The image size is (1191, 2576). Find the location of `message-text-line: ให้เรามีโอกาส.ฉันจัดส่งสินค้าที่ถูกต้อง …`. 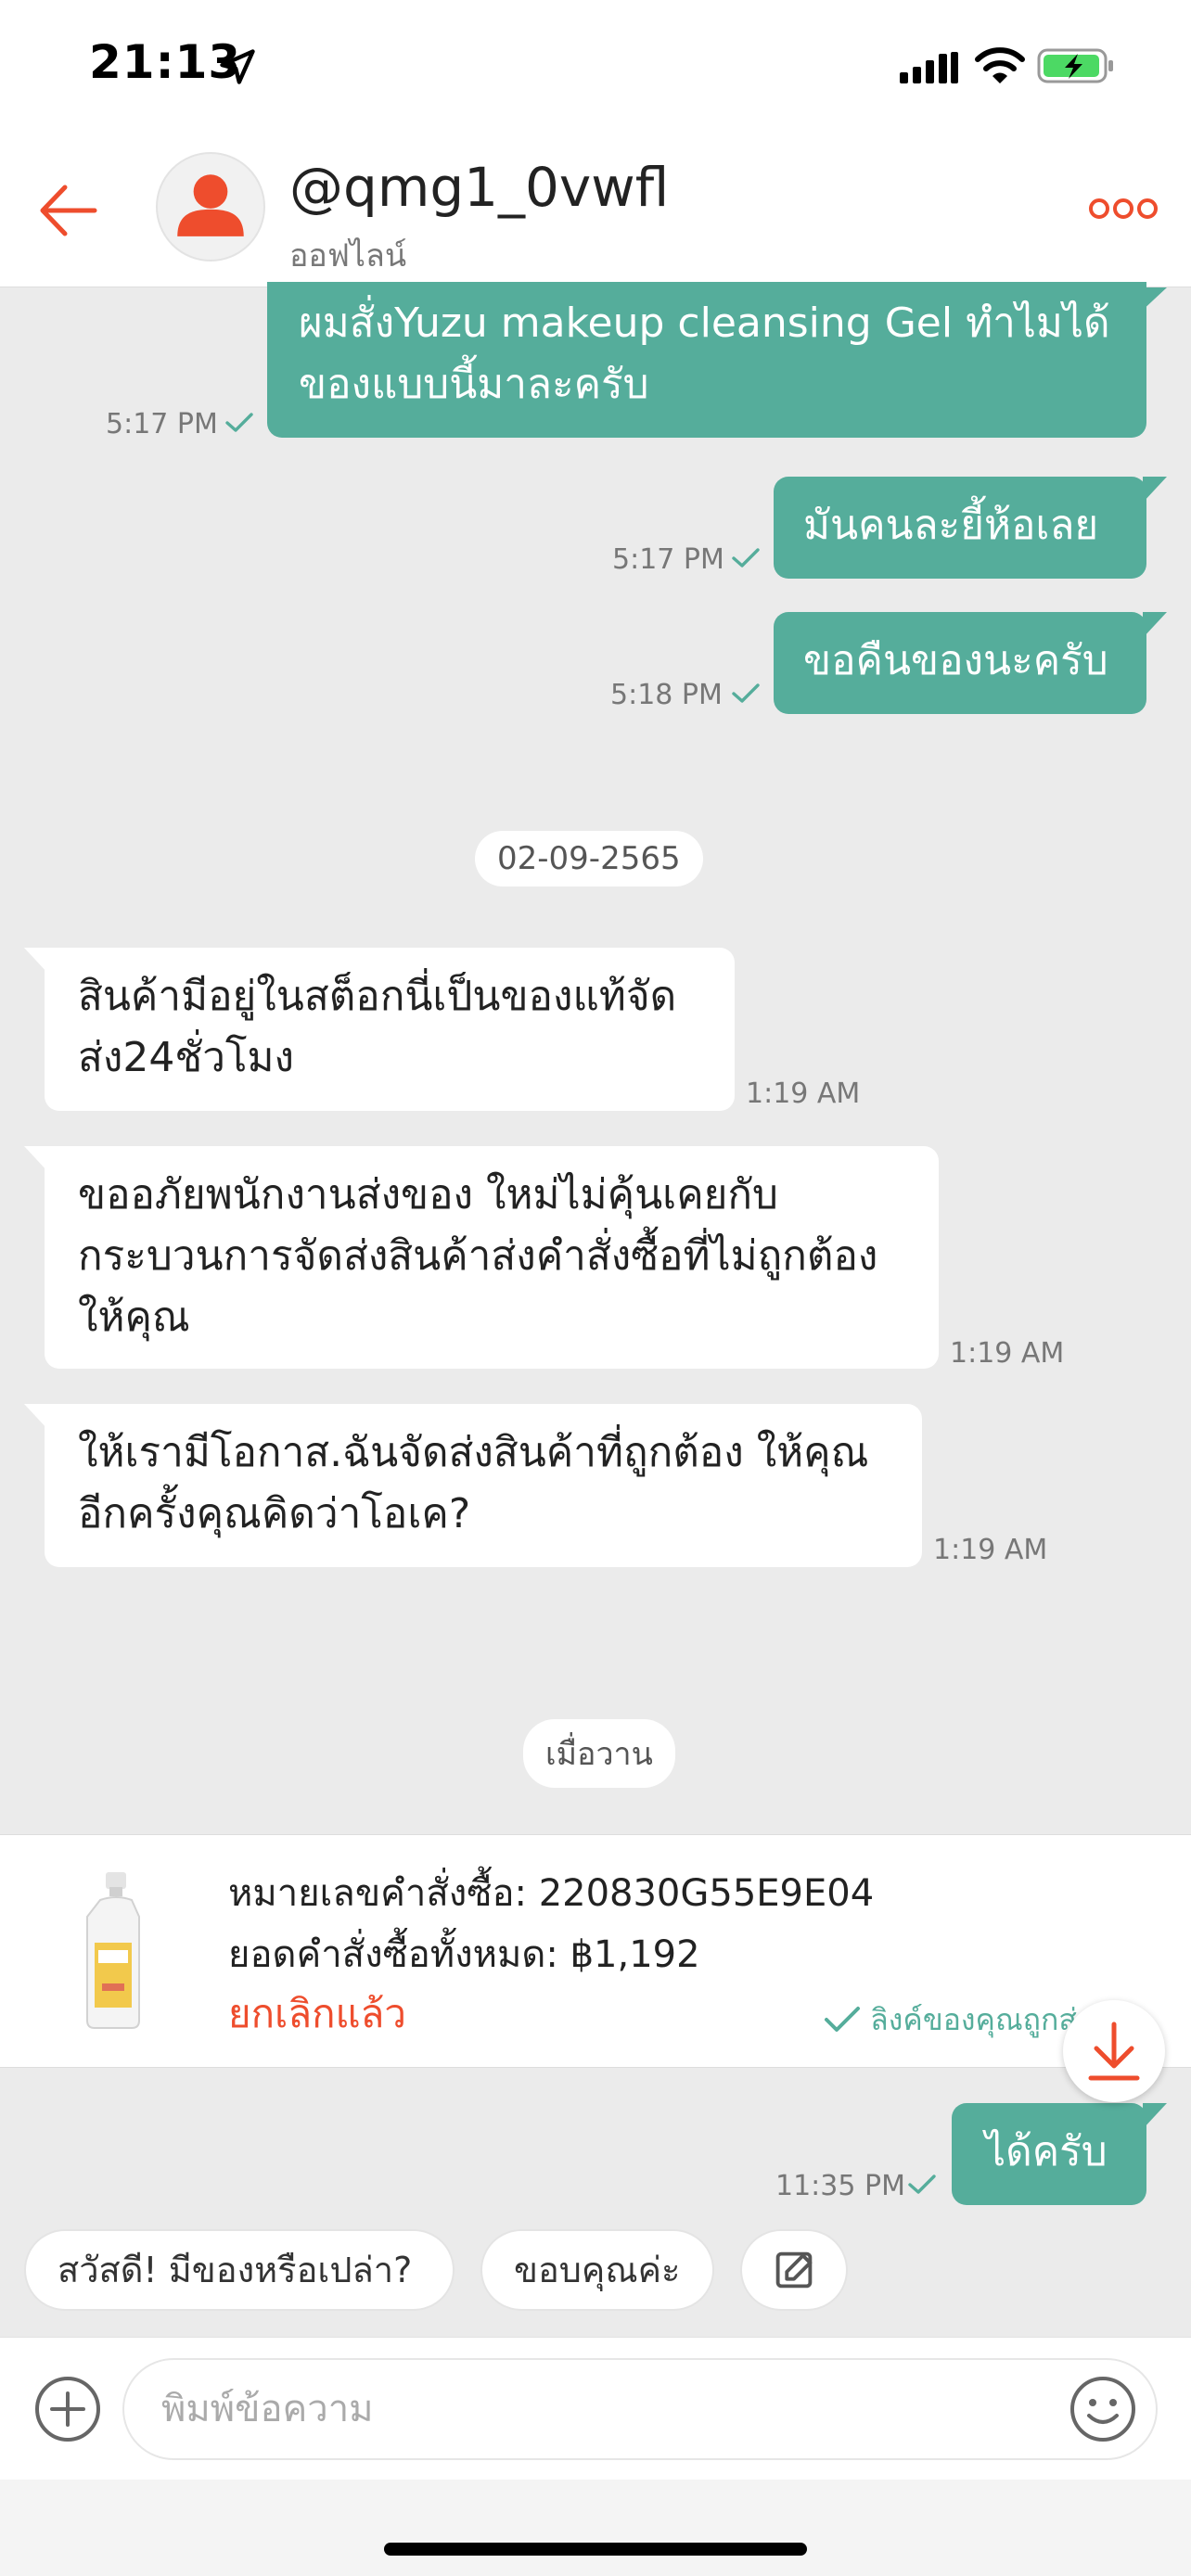

message-text-line: ให้เรามีโอกาส.ฉันจัดส่งสินค้าที่ถูกต้อง … is located at coordinates (473, 1452).